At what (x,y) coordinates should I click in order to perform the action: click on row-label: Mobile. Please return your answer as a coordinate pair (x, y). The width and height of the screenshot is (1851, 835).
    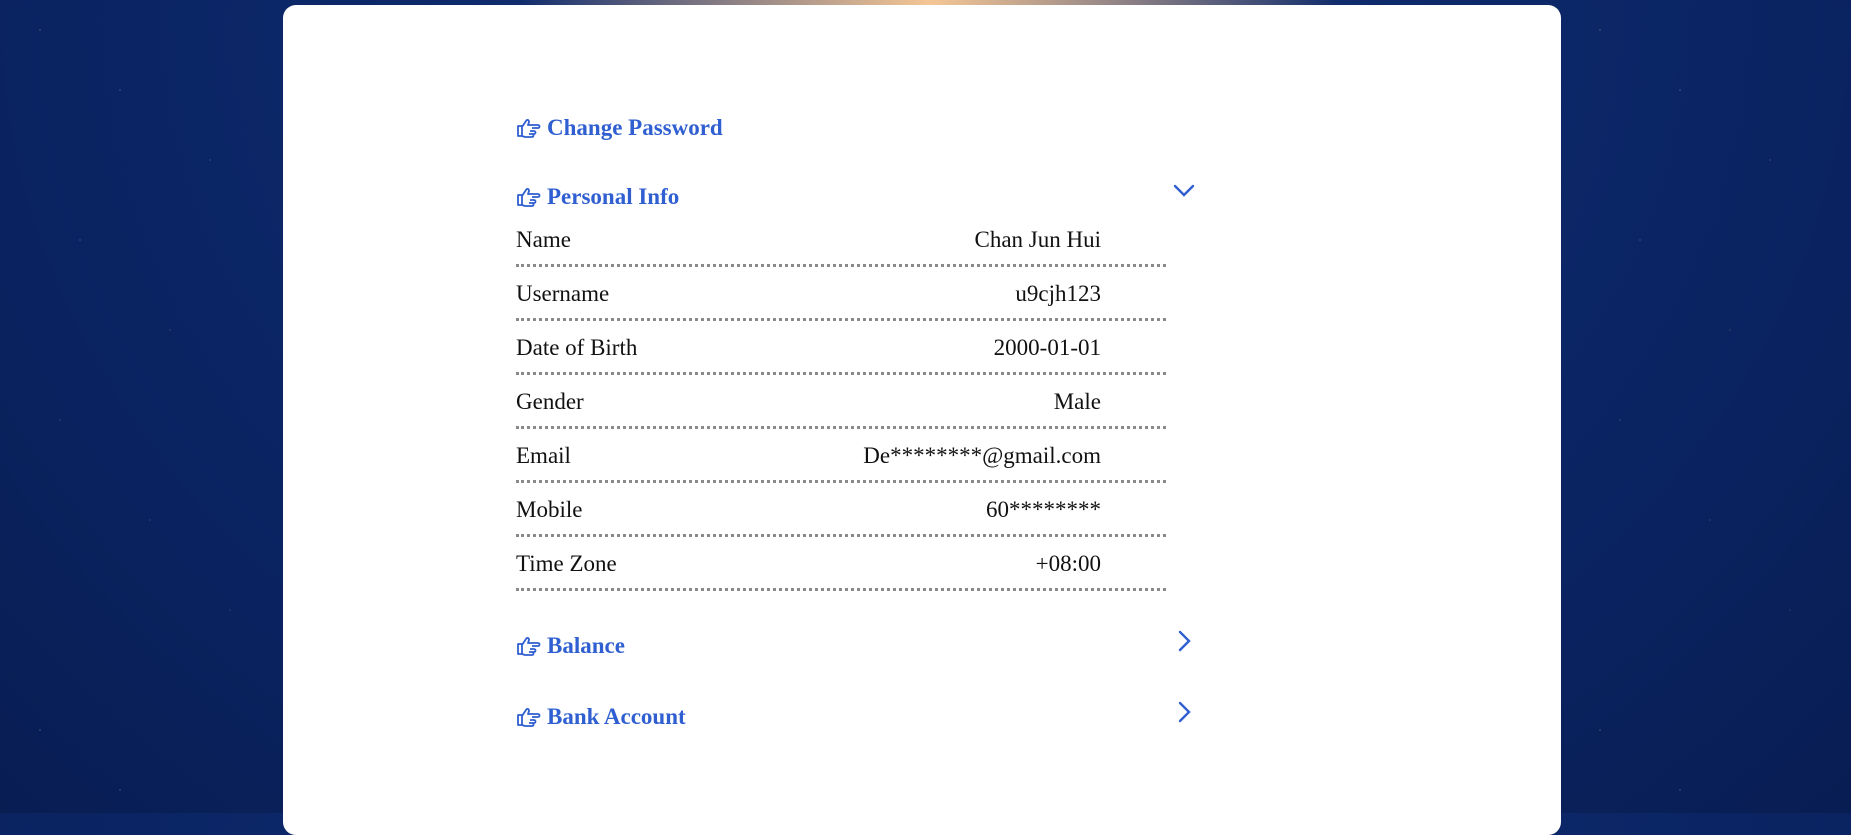
    Looking at the image, I should click on (549, 509).